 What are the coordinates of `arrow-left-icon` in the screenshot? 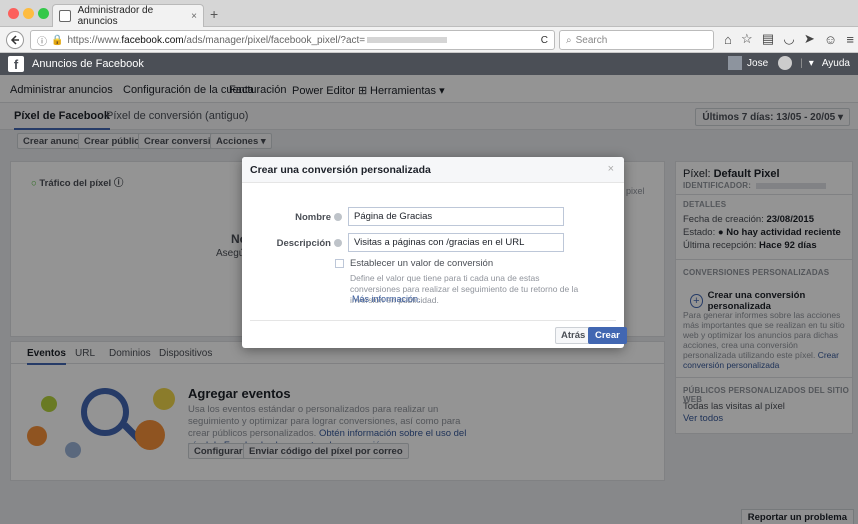 It's located at (14, 40).